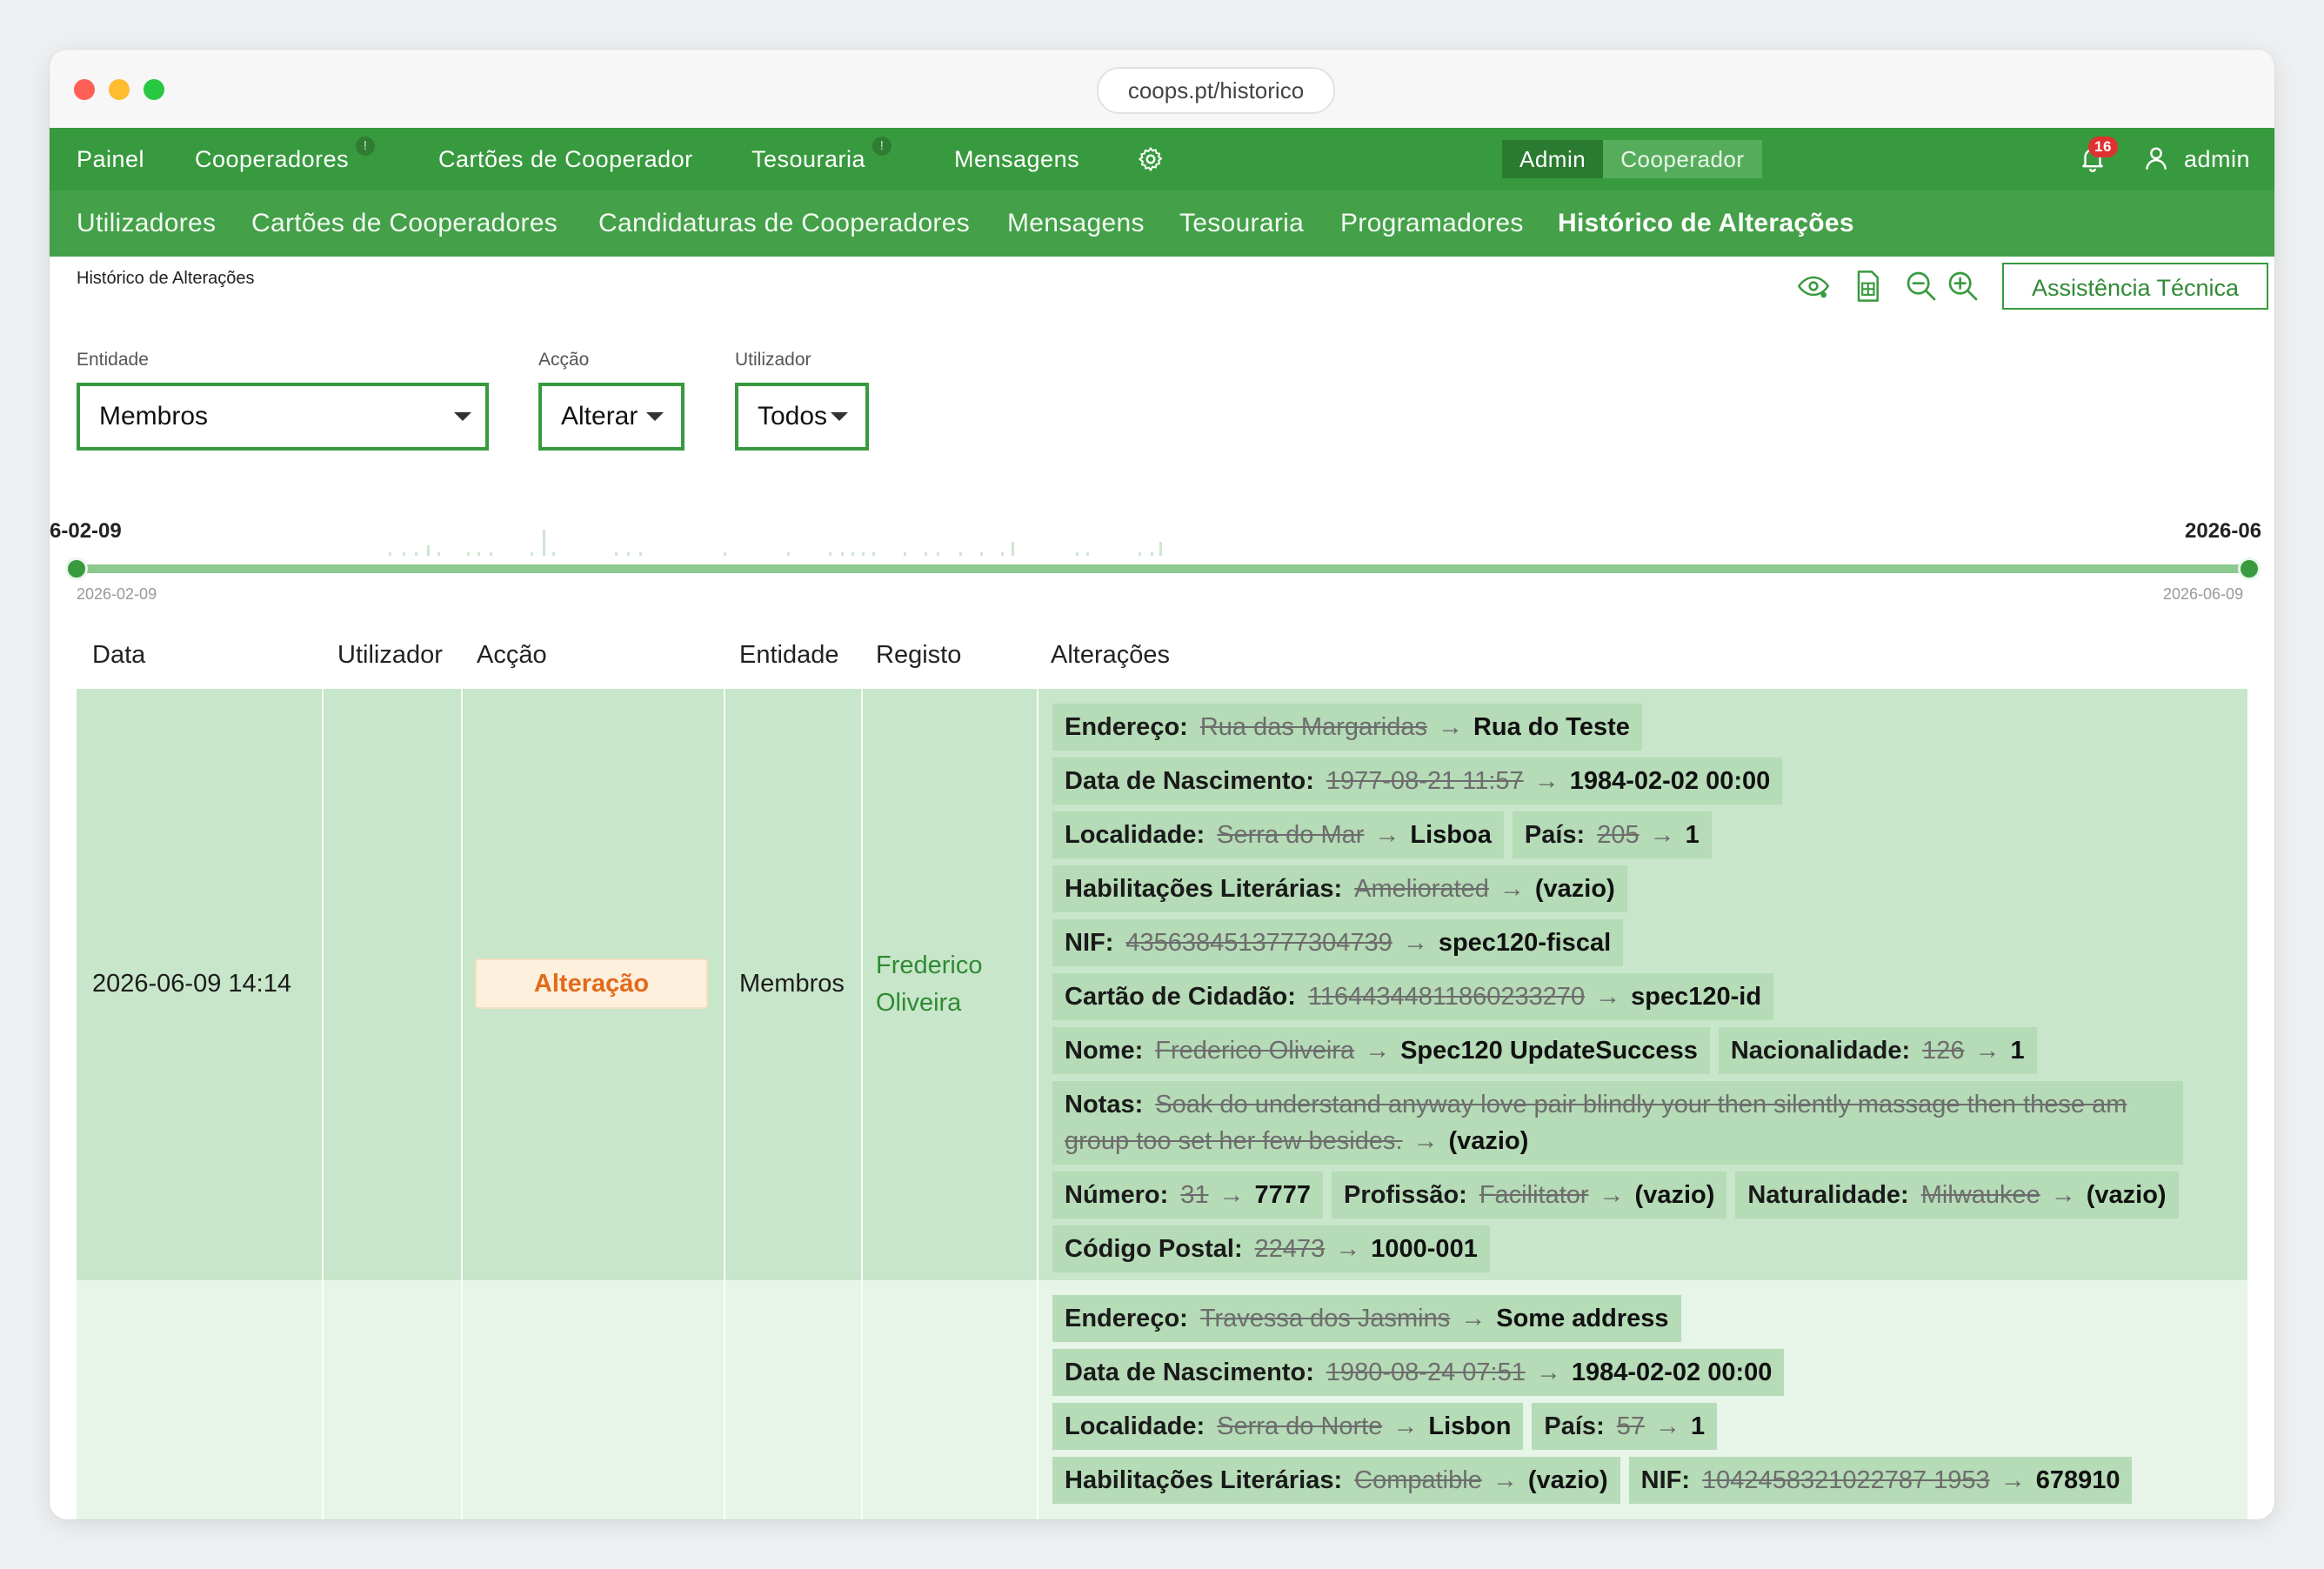 The height and width of the screenshot is (1569, 2324). I want to click on subnav-item-programadores: Programadores, so click(1432, 223).